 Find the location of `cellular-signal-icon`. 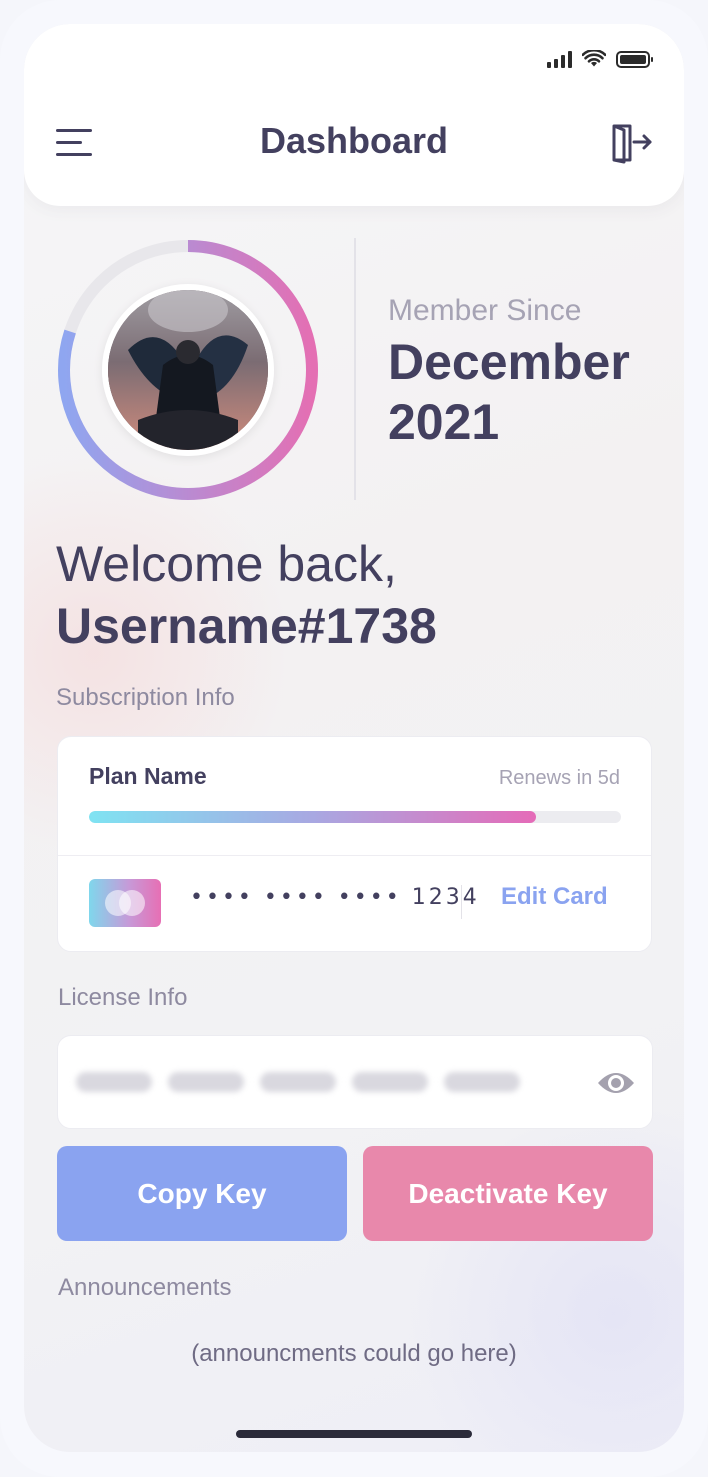

cellular-signal-icon is located at coordinates (559, 59).